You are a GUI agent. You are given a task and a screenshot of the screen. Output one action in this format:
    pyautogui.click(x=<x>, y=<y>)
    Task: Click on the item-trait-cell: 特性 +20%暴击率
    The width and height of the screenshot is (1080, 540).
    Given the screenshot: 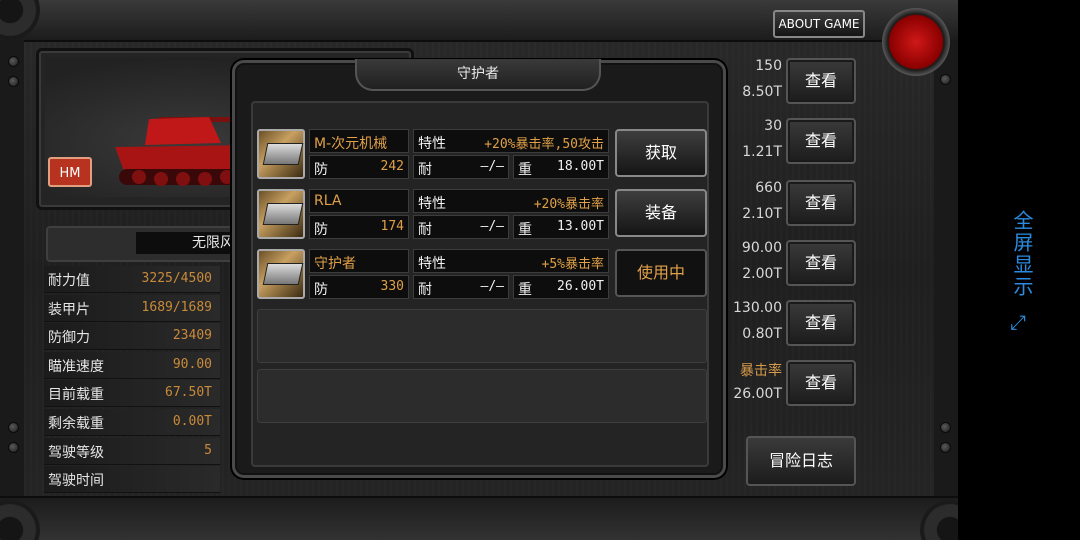 What is the action you would take?
    pyautogui.click(x=511, y=201)
    